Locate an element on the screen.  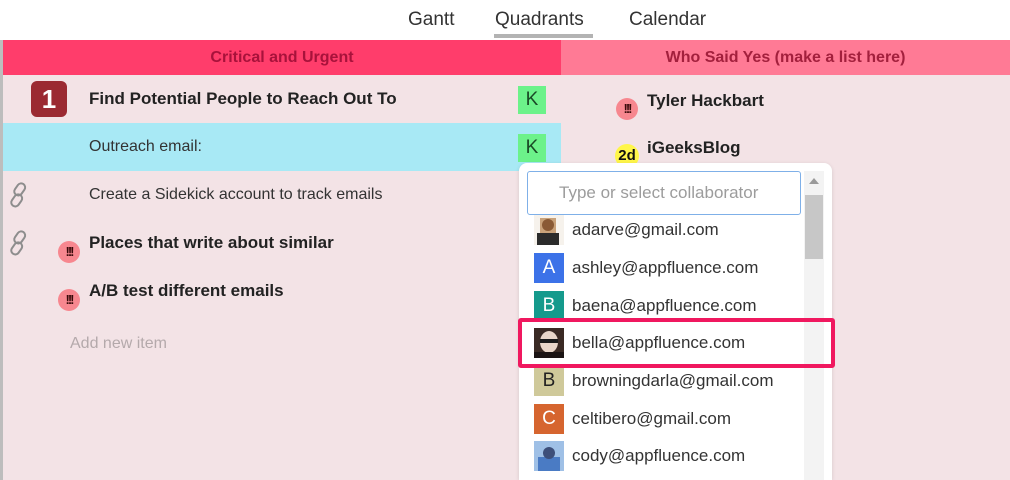
collaborator-option: cody@appfluence.com is located at coordinates (660, 456).